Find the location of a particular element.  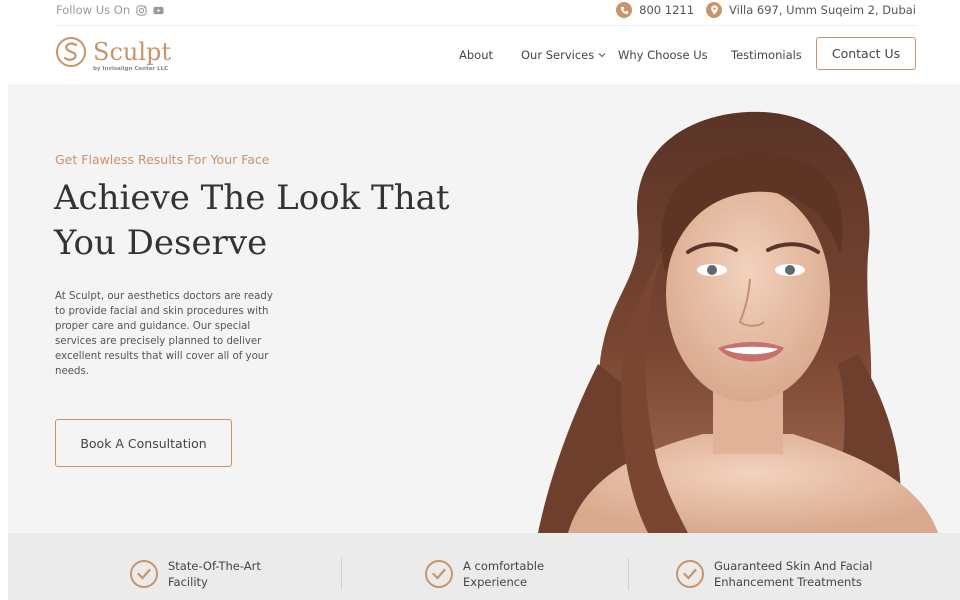

chevron-down-icon is located at coordinates (602, 55).